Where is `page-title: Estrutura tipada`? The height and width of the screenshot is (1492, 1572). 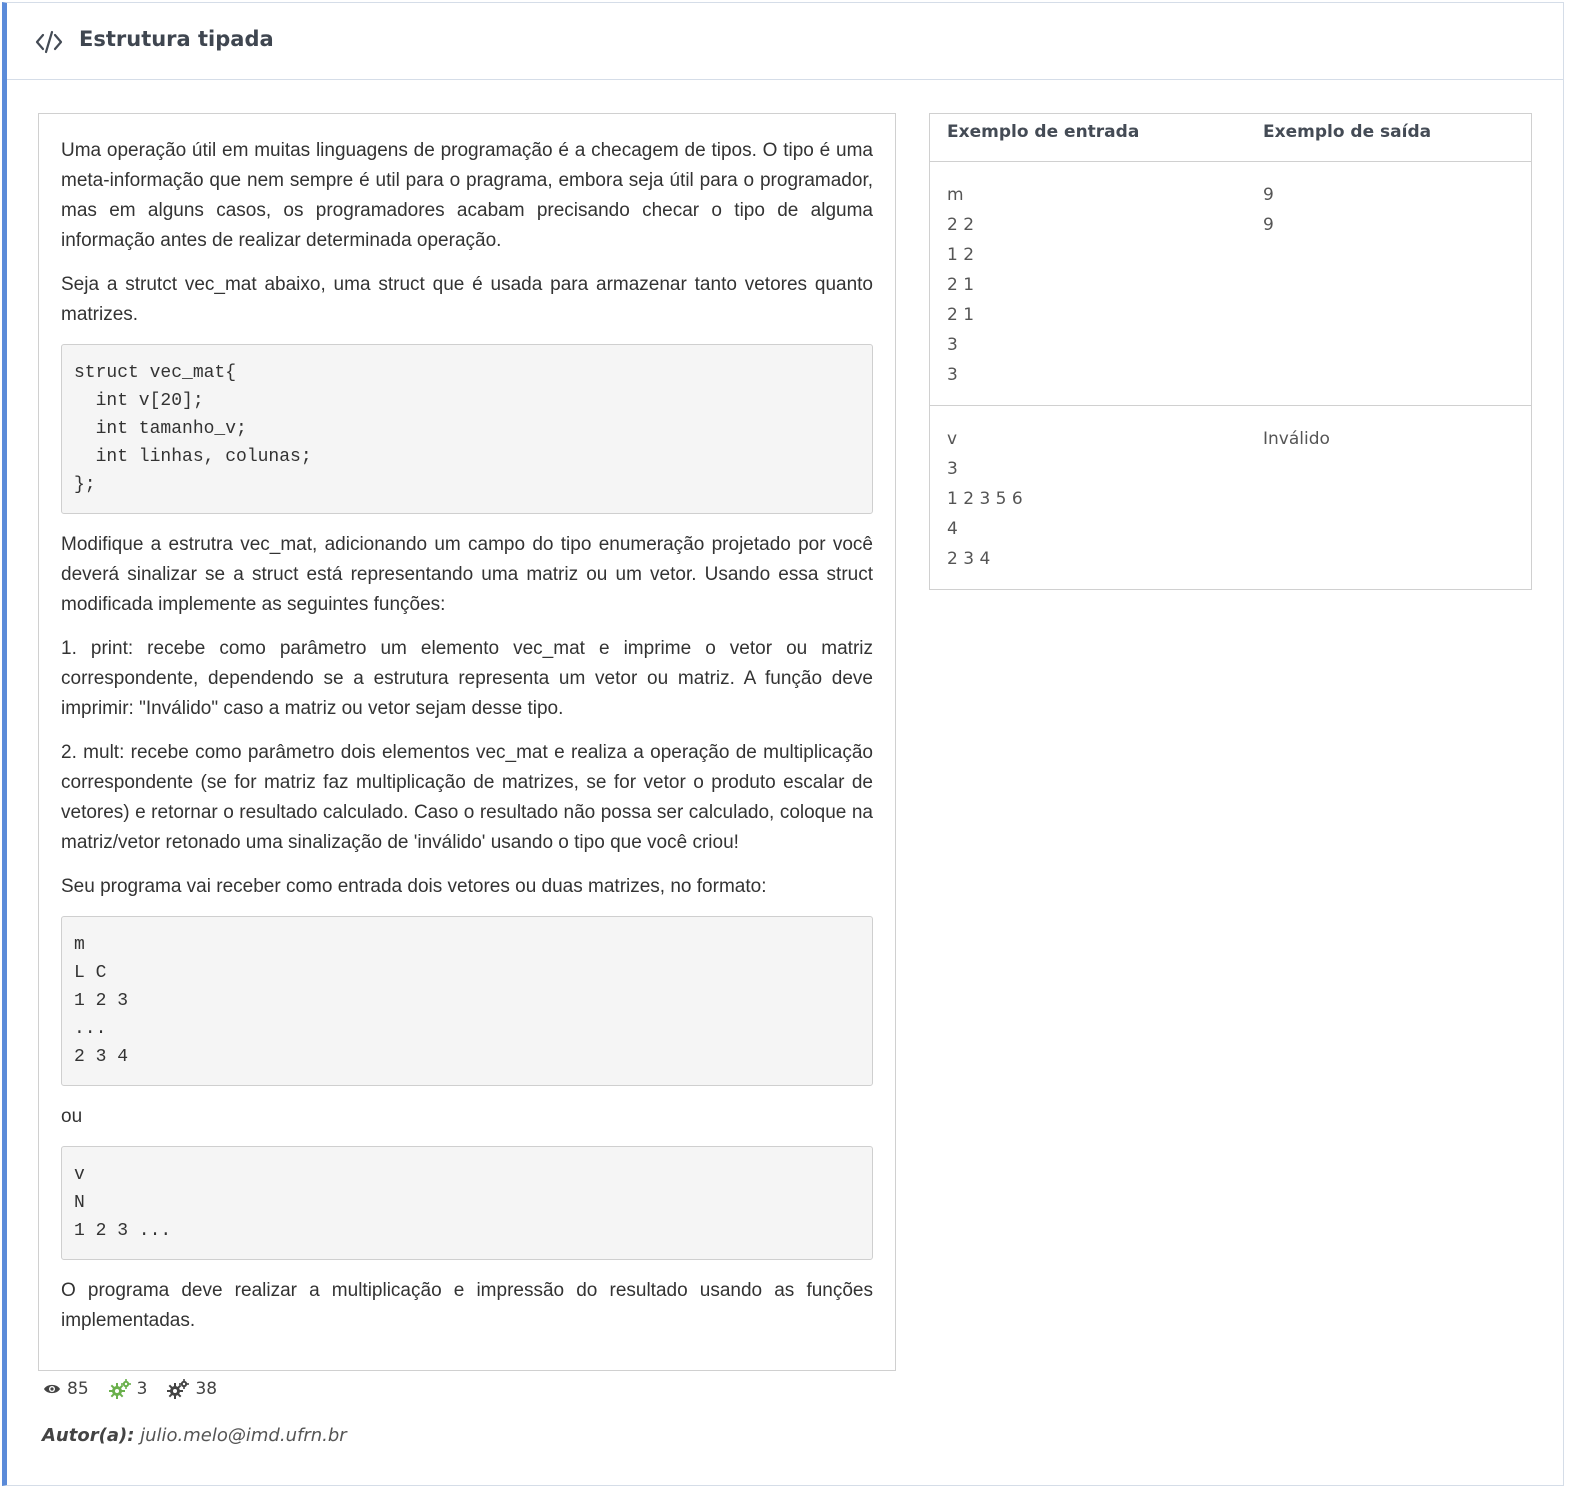
page-title: Estrutura tipada is located at coordinates (176, 39).